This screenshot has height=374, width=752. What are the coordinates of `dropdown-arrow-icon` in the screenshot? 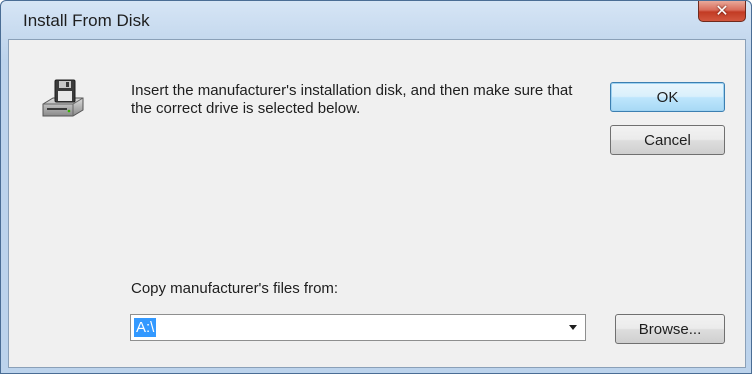 It's located at (573, 327).